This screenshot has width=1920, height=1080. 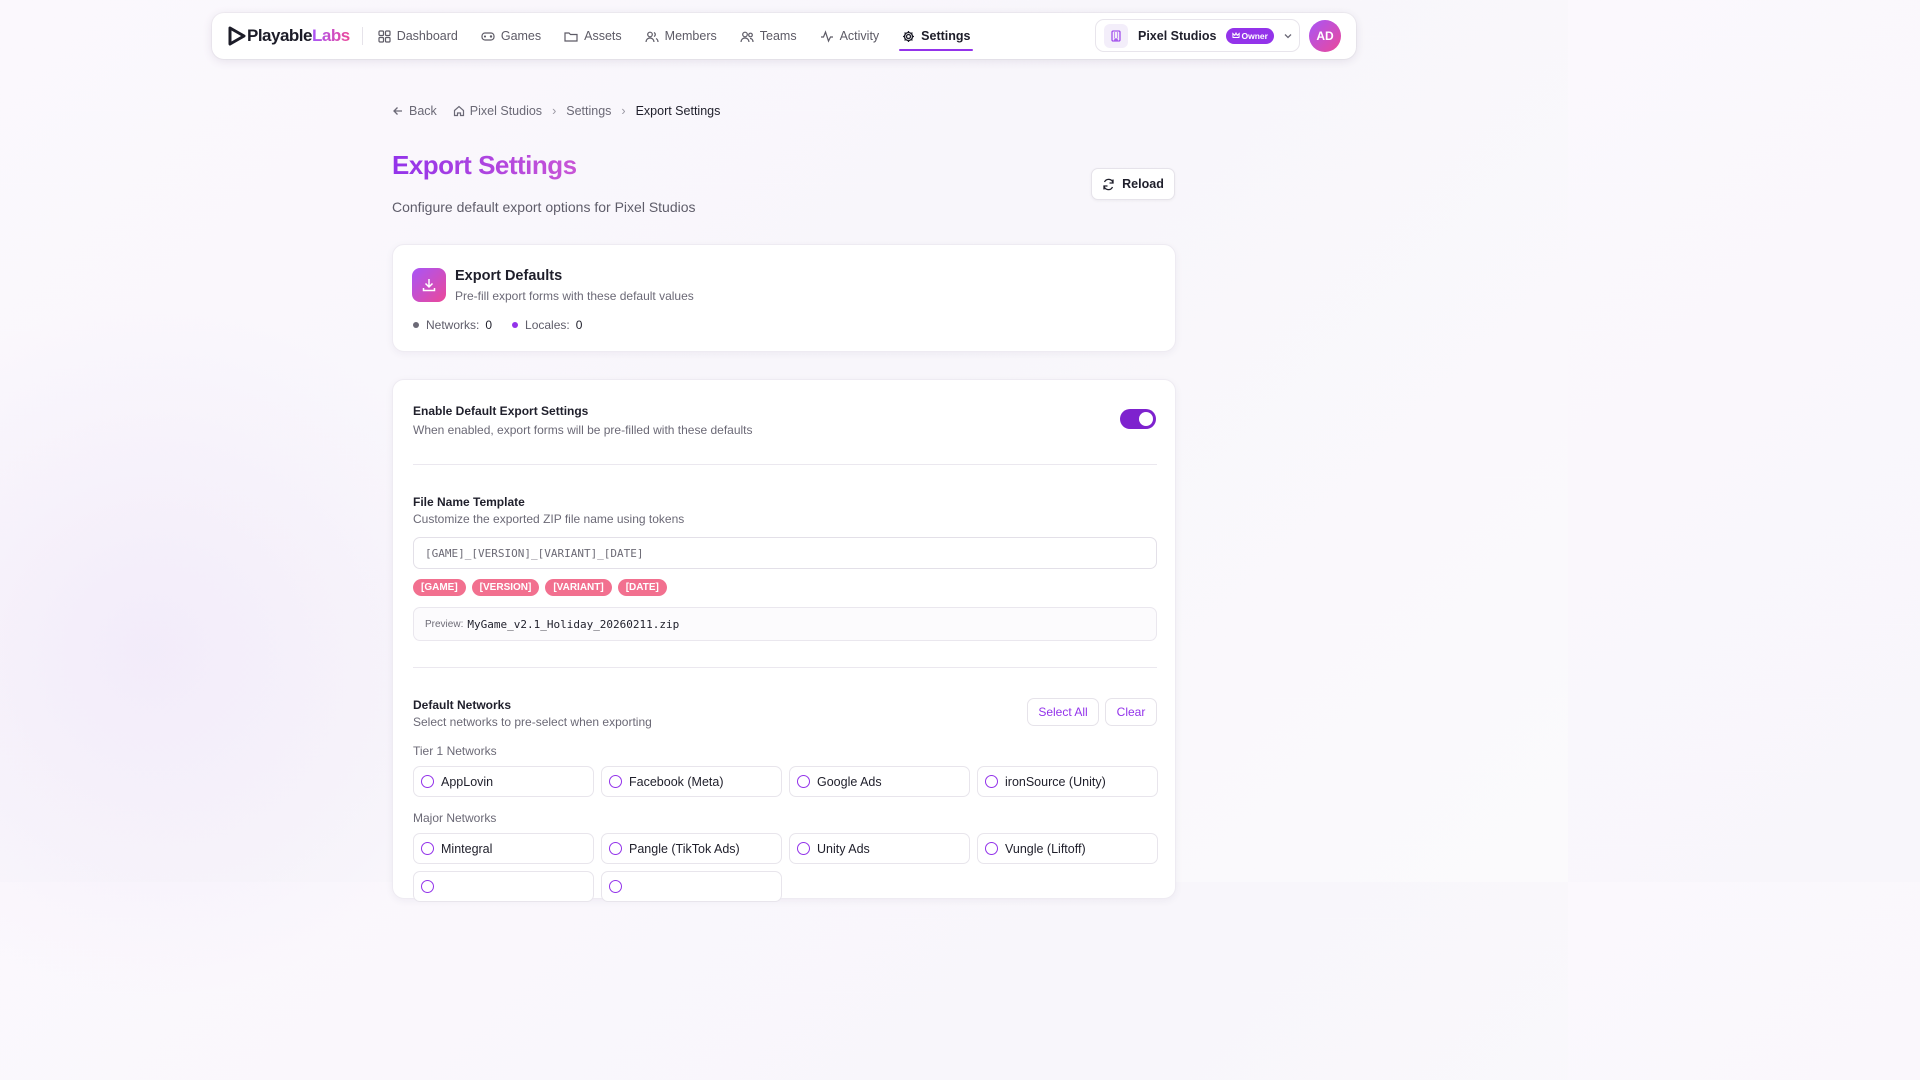 What do you see at coordinates (642, 587) in the screenshot?
I see `token-date: [DATE]` at bounding box center [642, 587].